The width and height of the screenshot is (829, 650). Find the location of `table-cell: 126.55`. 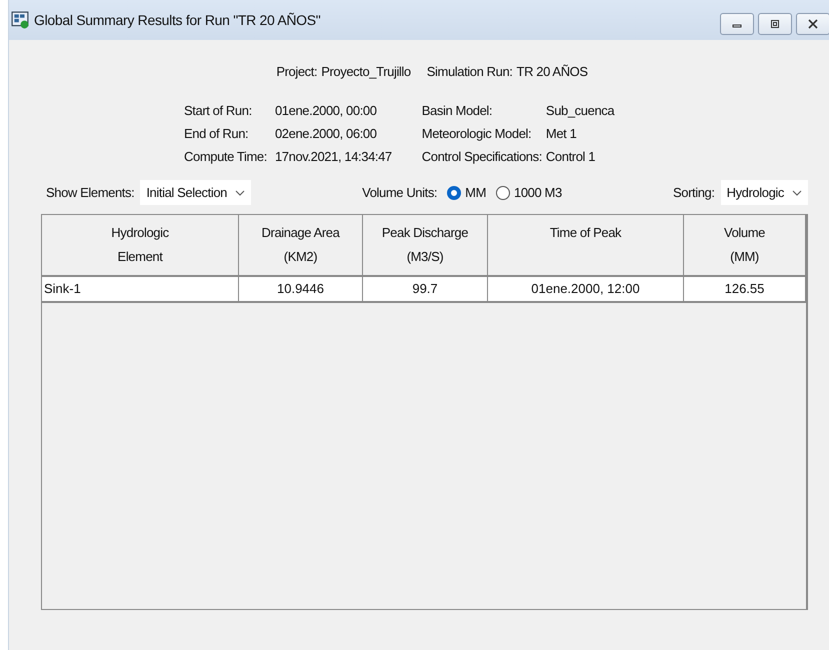

table-cell: 126.55 is located at coordinates (745, 289).